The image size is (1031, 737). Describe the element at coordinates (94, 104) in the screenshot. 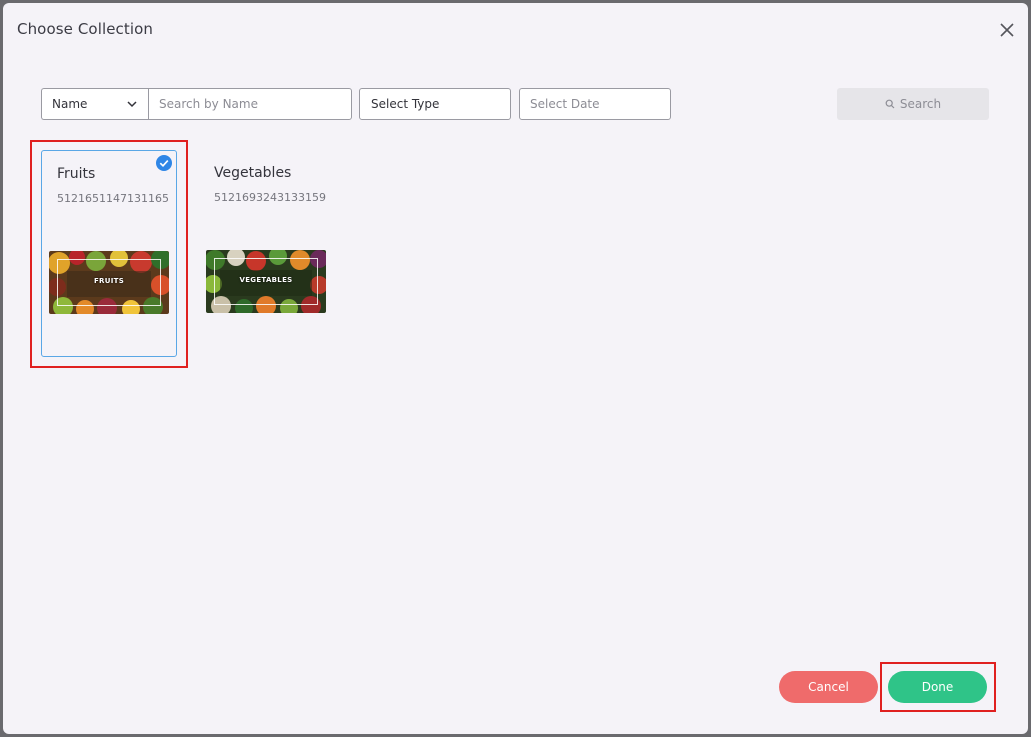

I see `filter-field-select: Name` at that location.